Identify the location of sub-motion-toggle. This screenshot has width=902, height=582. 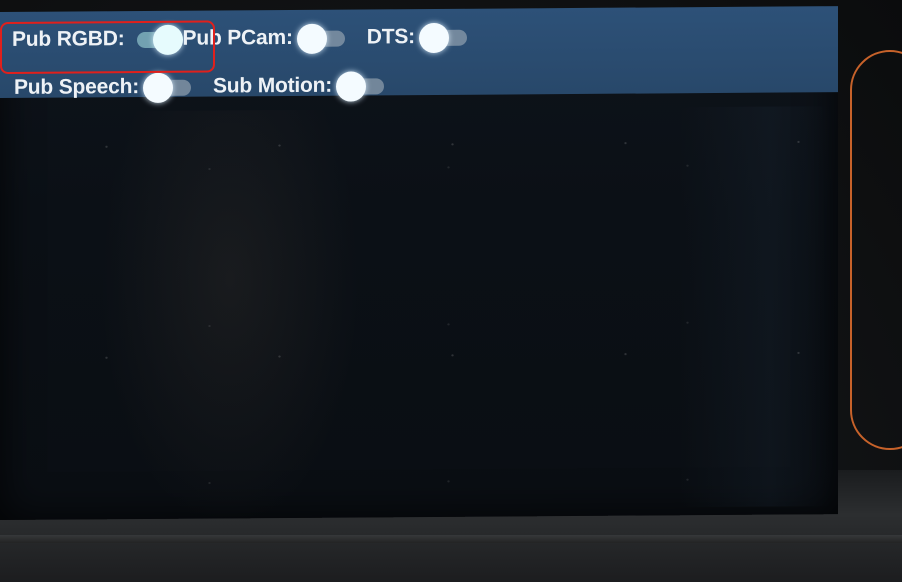
(364, 85).